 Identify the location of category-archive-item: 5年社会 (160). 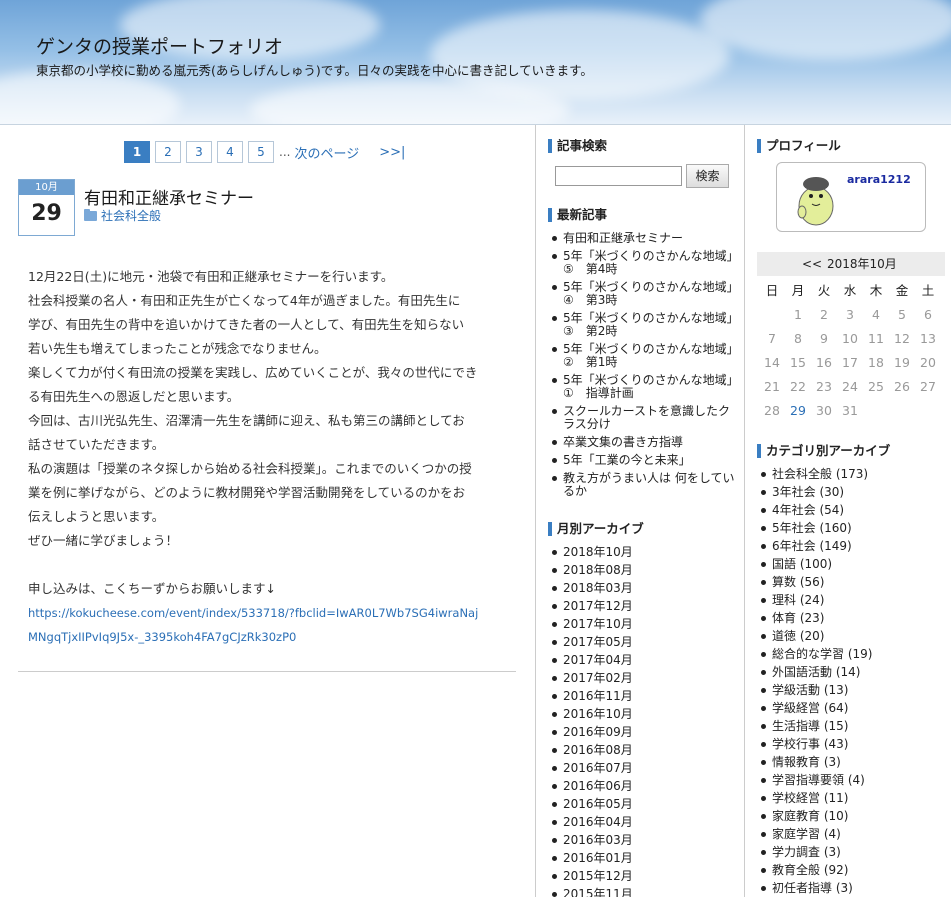
(855, 528).